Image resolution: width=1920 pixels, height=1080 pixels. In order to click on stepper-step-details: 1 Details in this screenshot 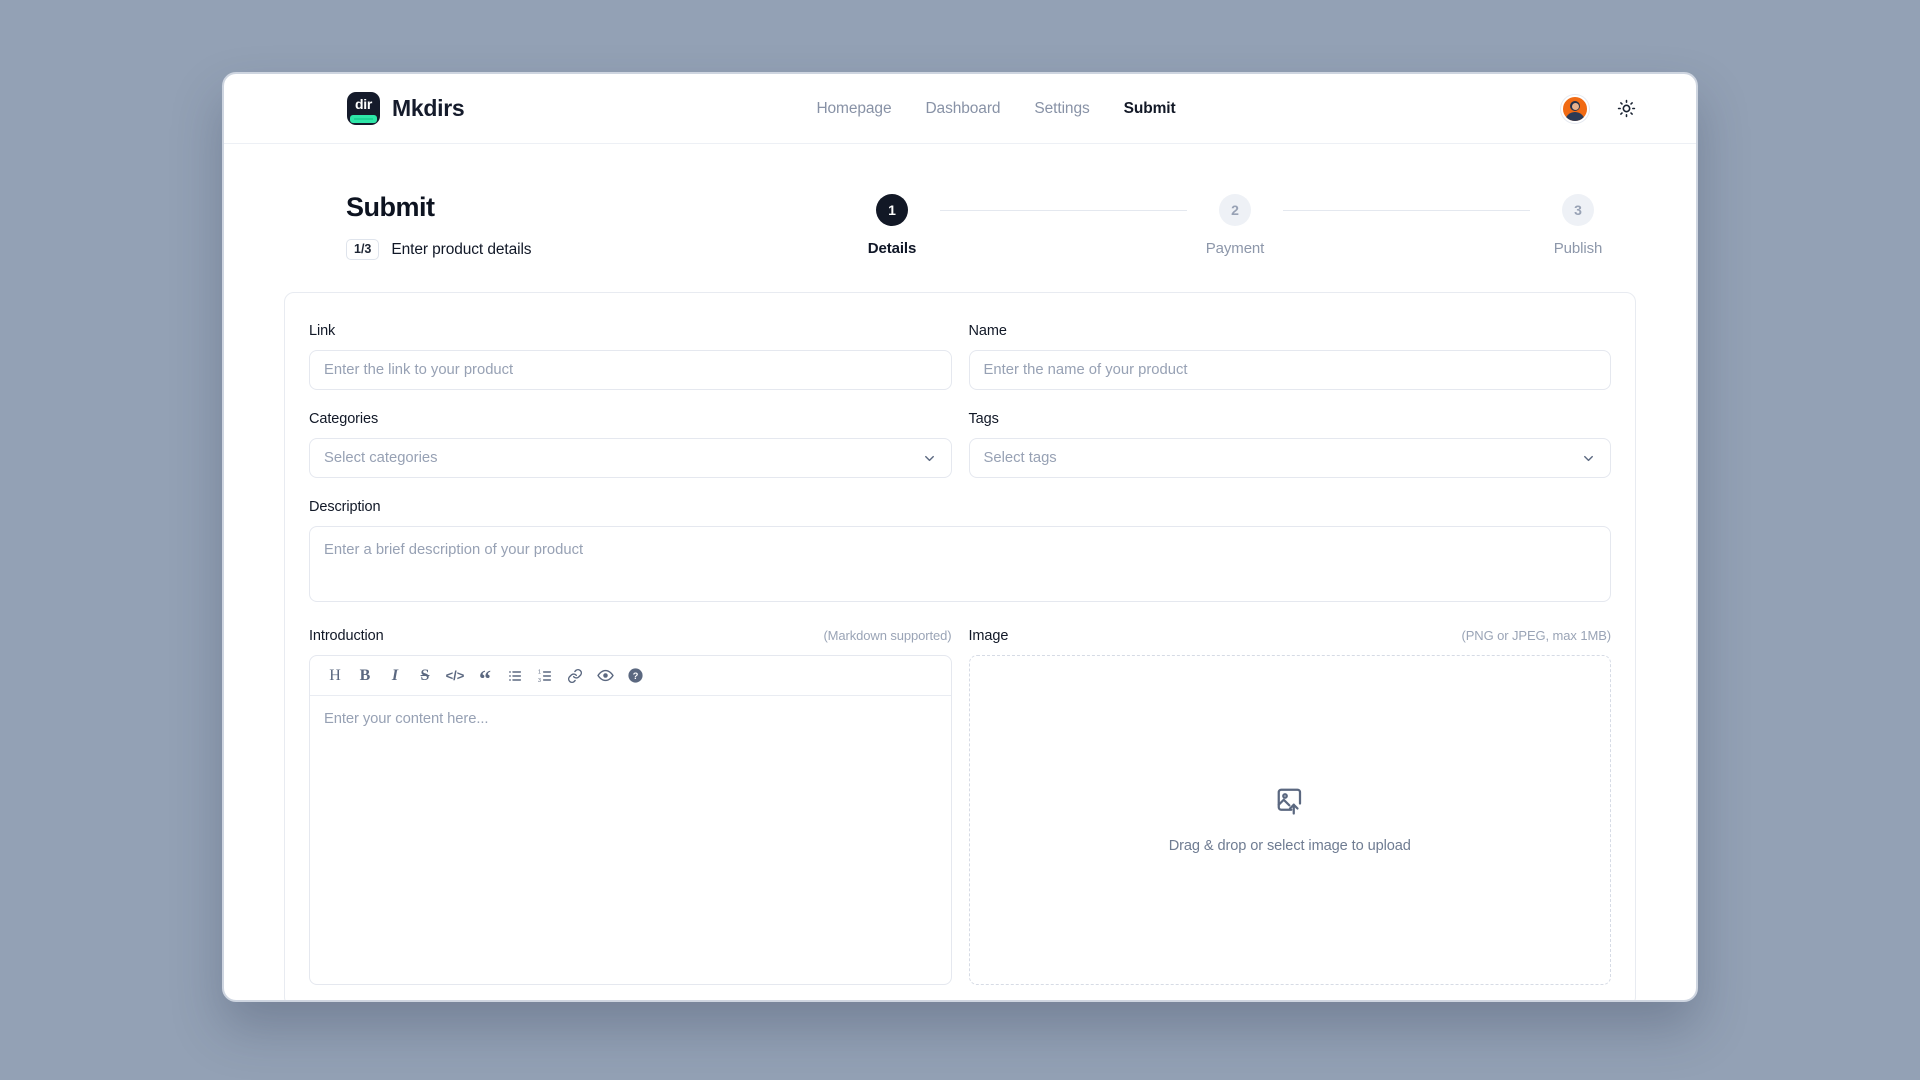, I will do `click(892, 225)`.